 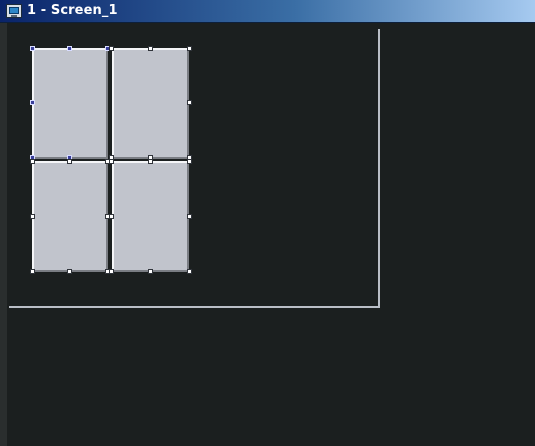 I want to click on selected-object-top-right, so click(x=150, y=103).